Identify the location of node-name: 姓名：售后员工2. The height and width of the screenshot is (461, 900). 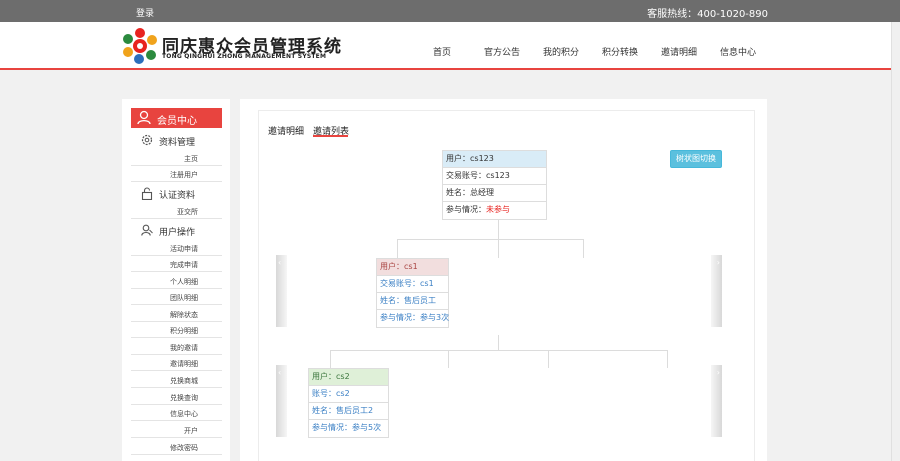
(348, 411).